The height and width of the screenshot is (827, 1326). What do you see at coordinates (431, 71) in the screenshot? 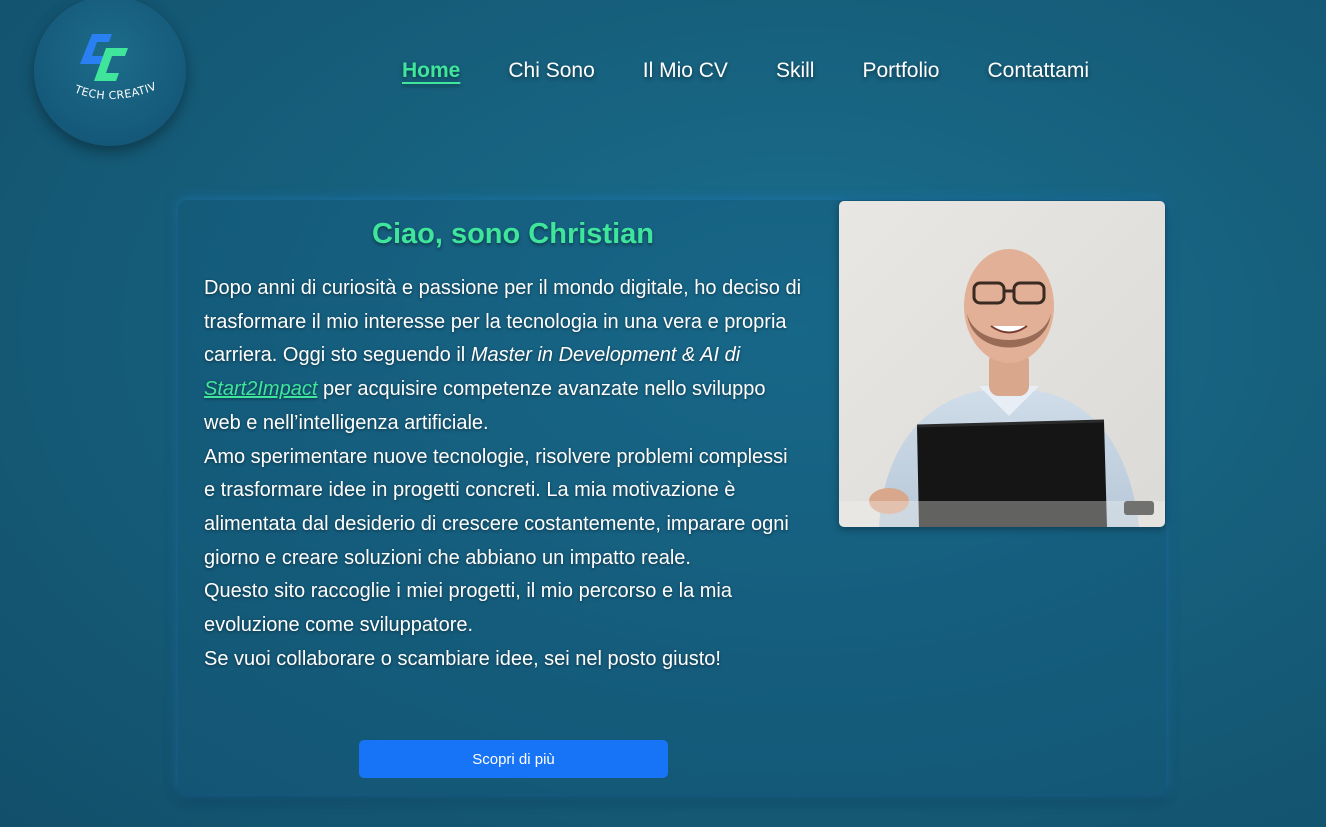
I see `nav-home: Home` at bounding box center [431, 71].